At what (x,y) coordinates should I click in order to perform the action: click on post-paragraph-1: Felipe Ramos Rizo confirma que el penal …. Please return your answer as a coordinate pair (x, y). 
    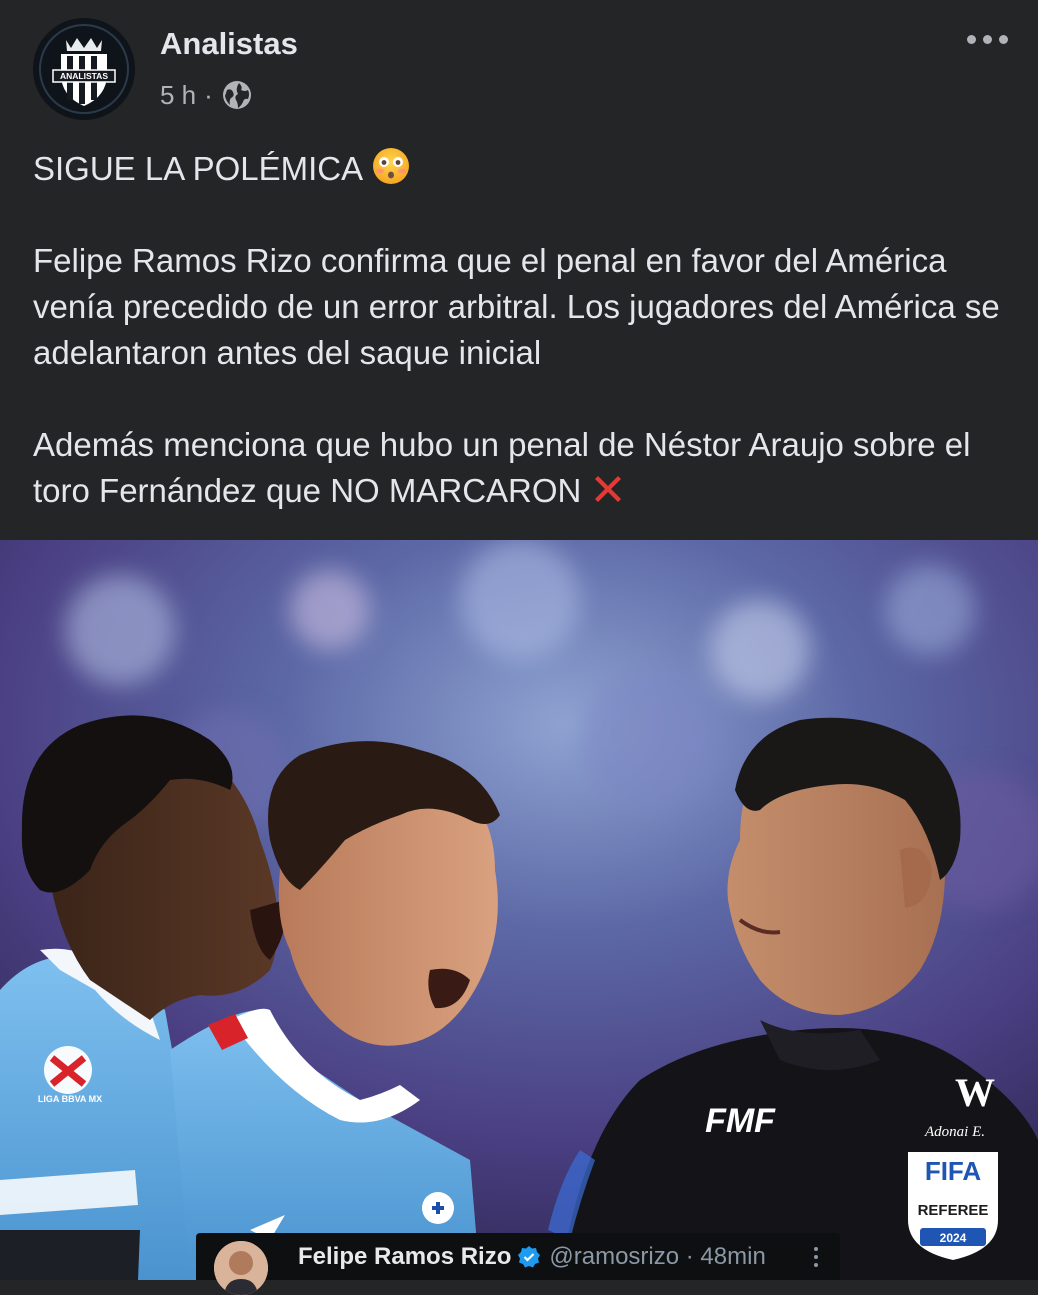
    Looking at the image, I should click on (516, 306).